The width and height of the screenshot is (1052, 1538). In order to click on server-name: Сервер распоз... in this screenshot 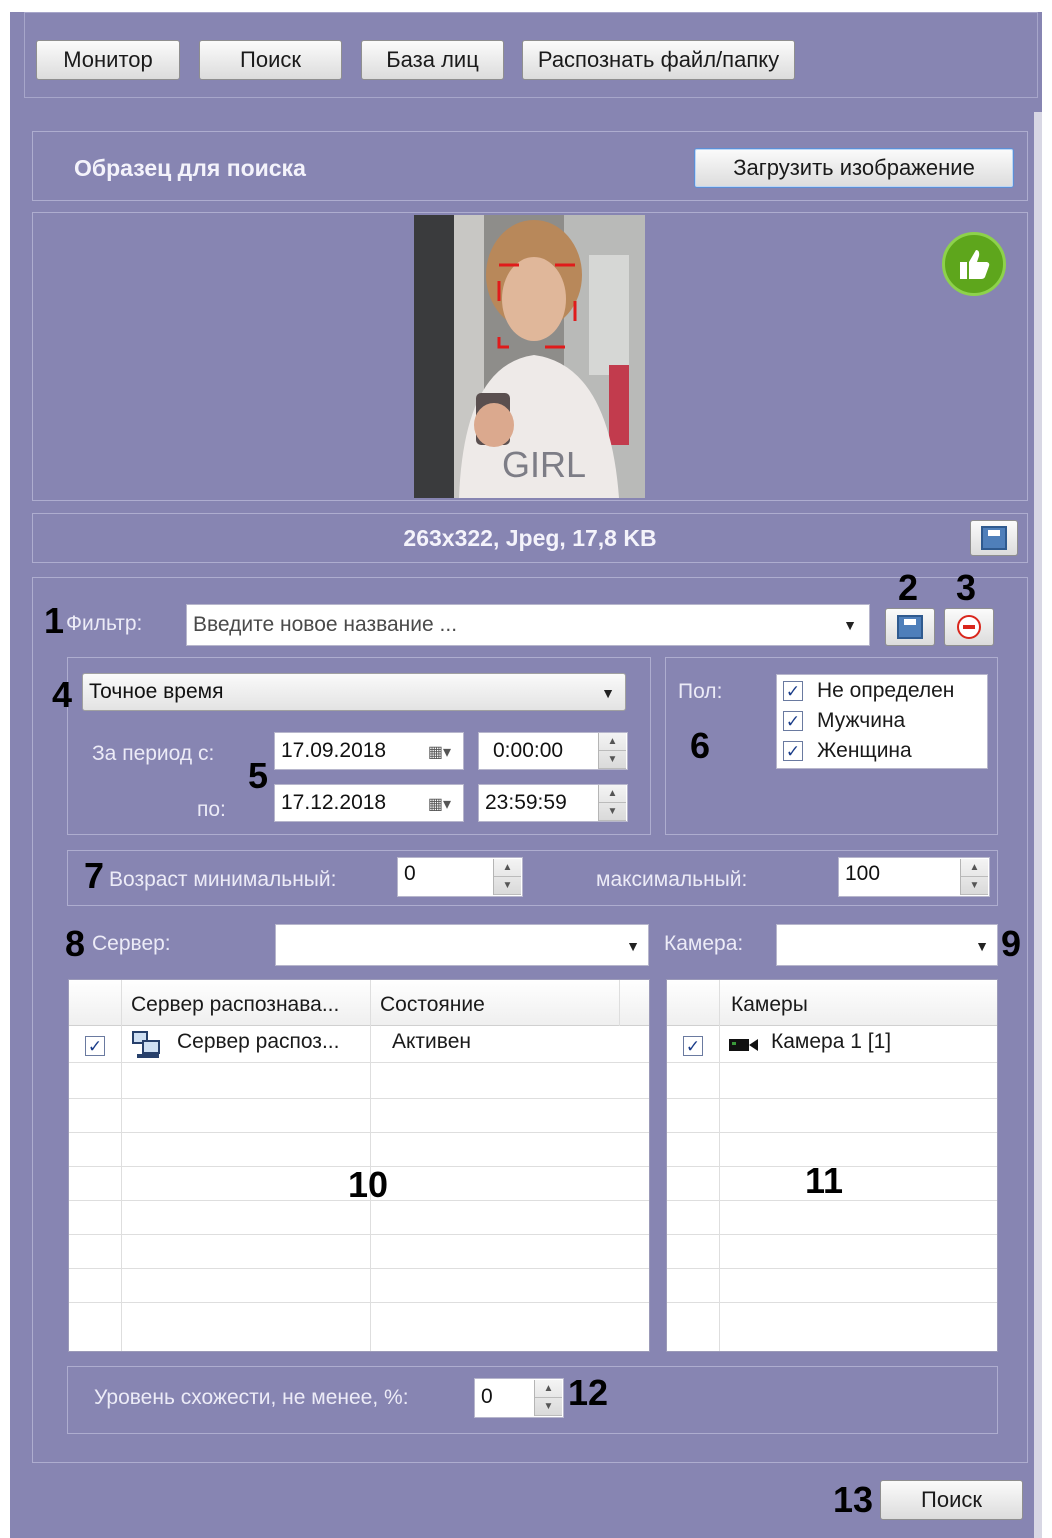, I will do `click(258, 1041)`.